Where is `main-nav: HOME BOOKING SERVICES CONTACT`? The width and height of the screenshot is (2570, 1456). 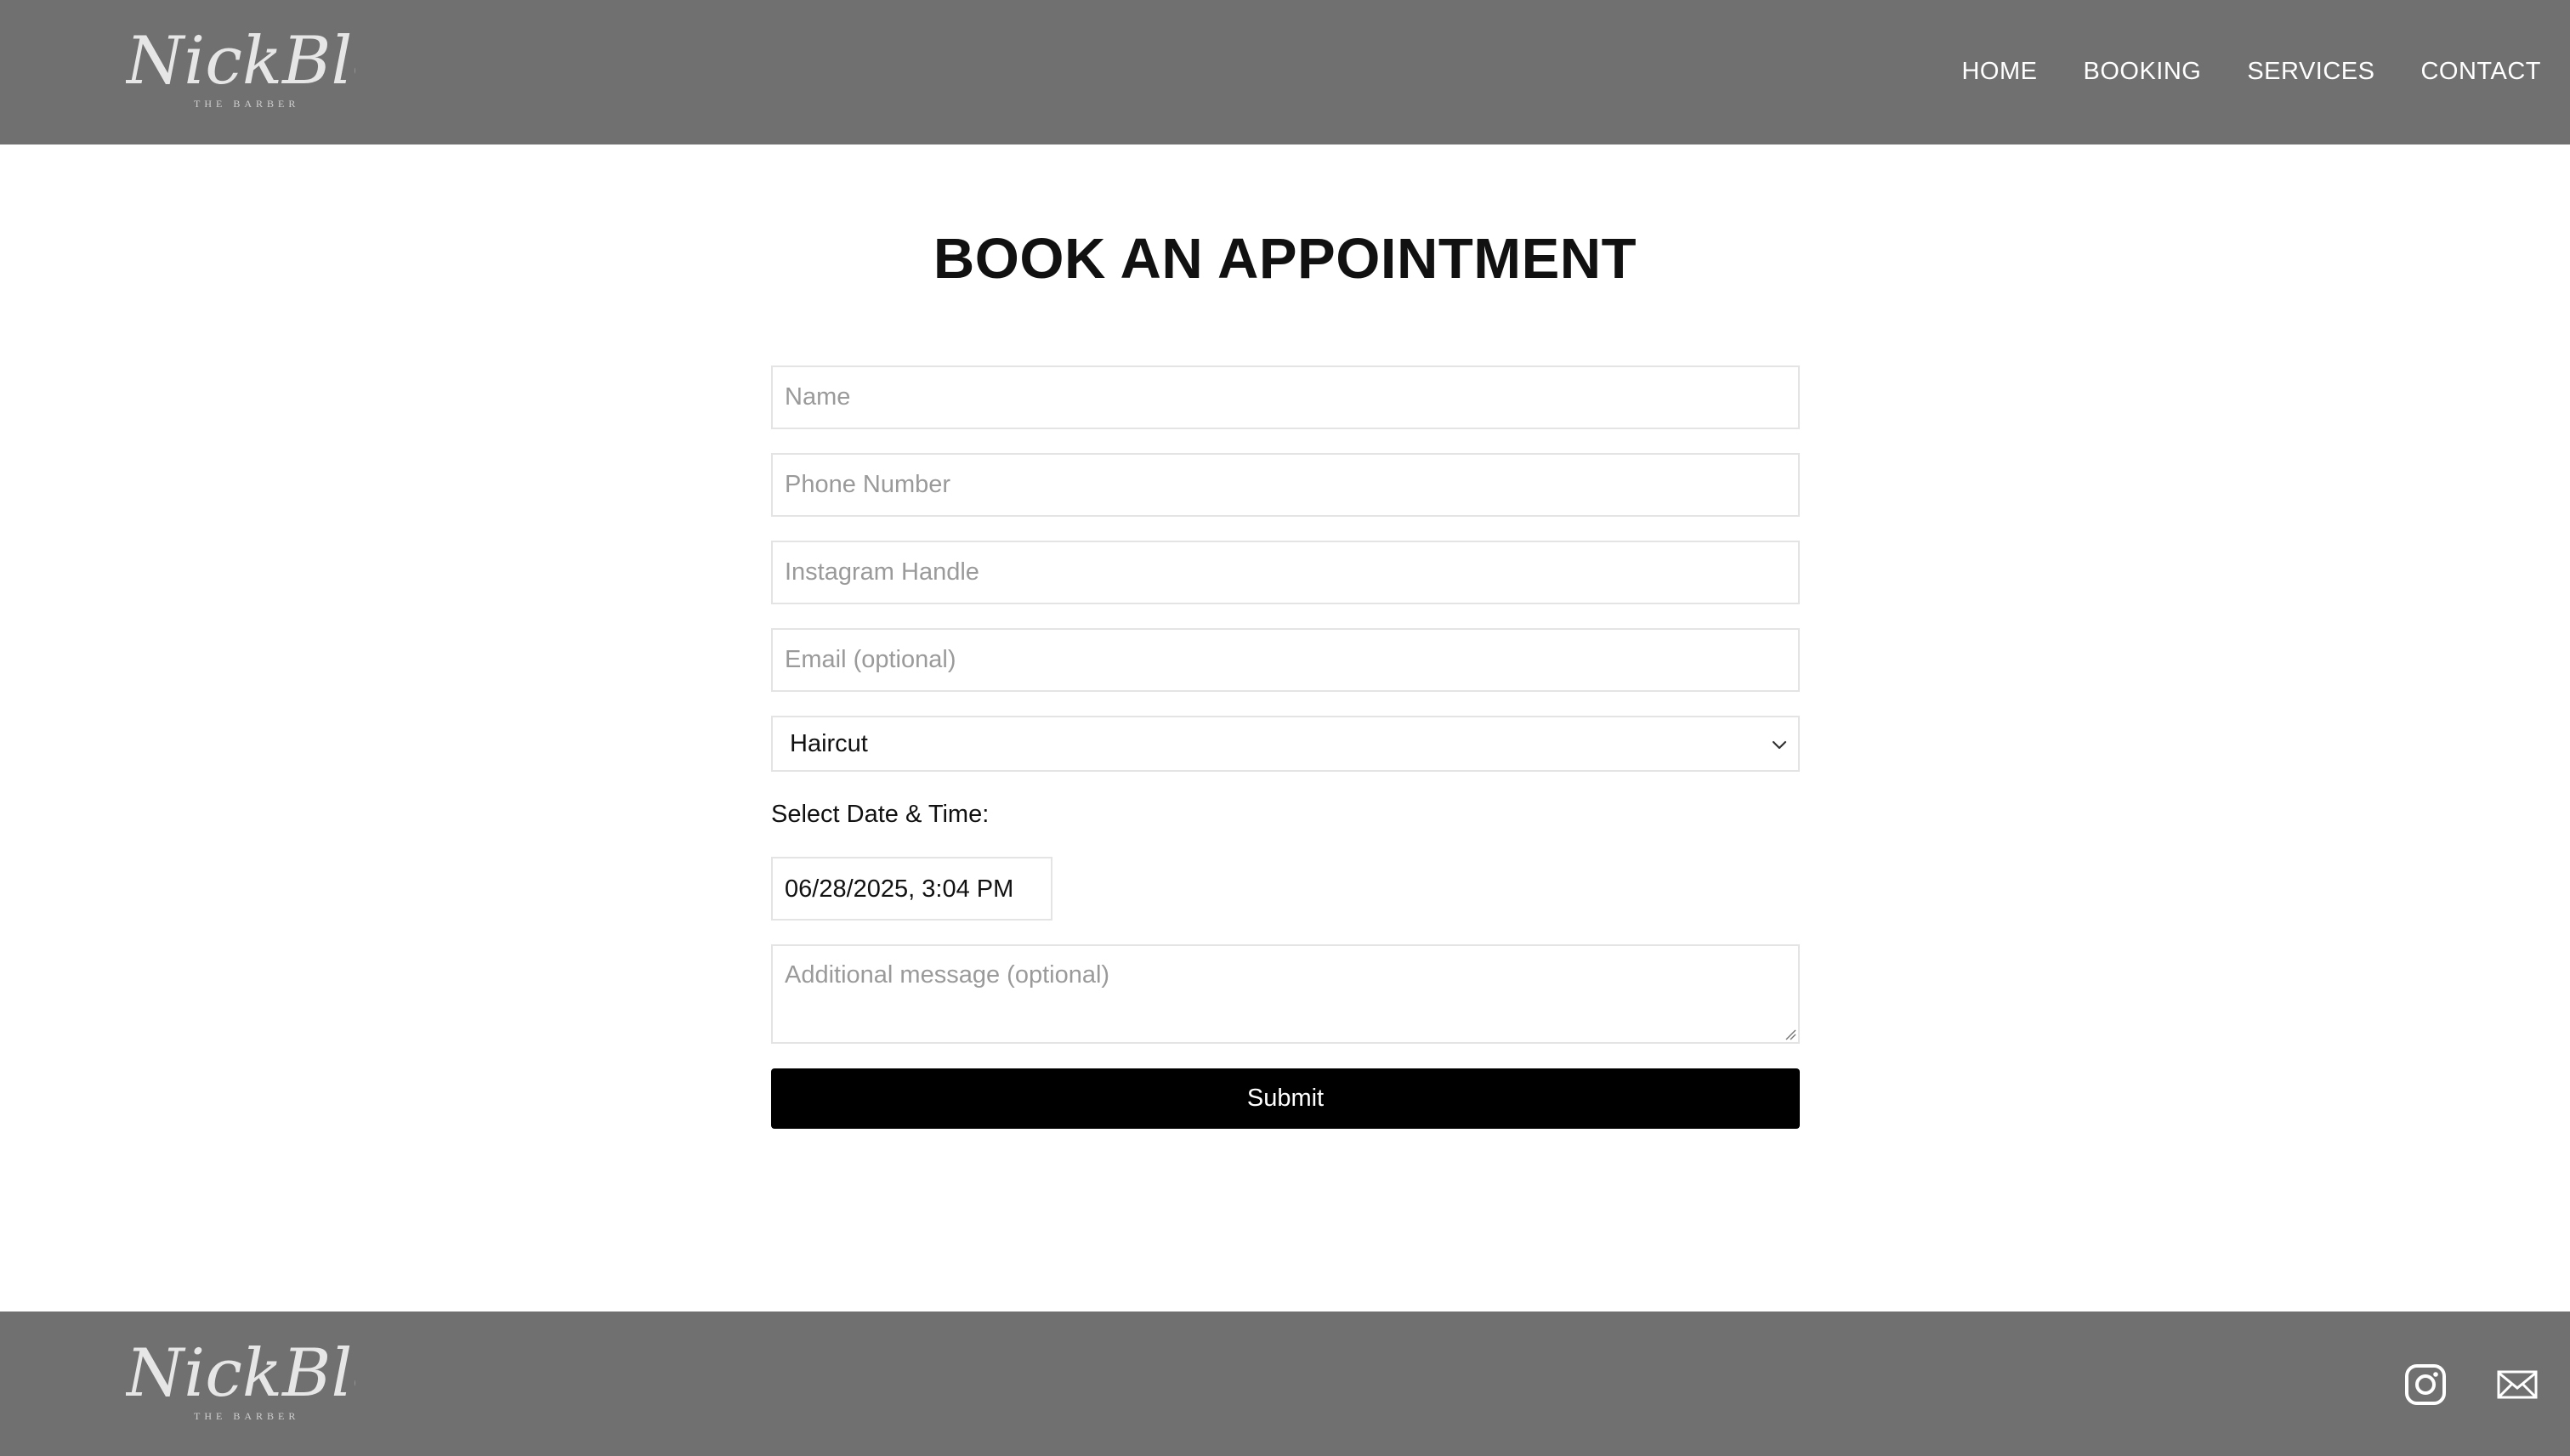 main-nav: HOME BOOKING SERVICES CONTACT is located at coordinates (2251, 72).